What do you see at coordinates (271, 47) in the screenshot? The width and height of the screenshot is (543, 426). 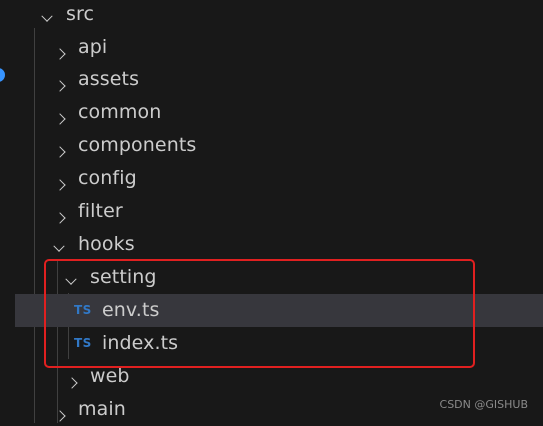 I see `tree-folder-api: api` at bounding box center [271, 47].